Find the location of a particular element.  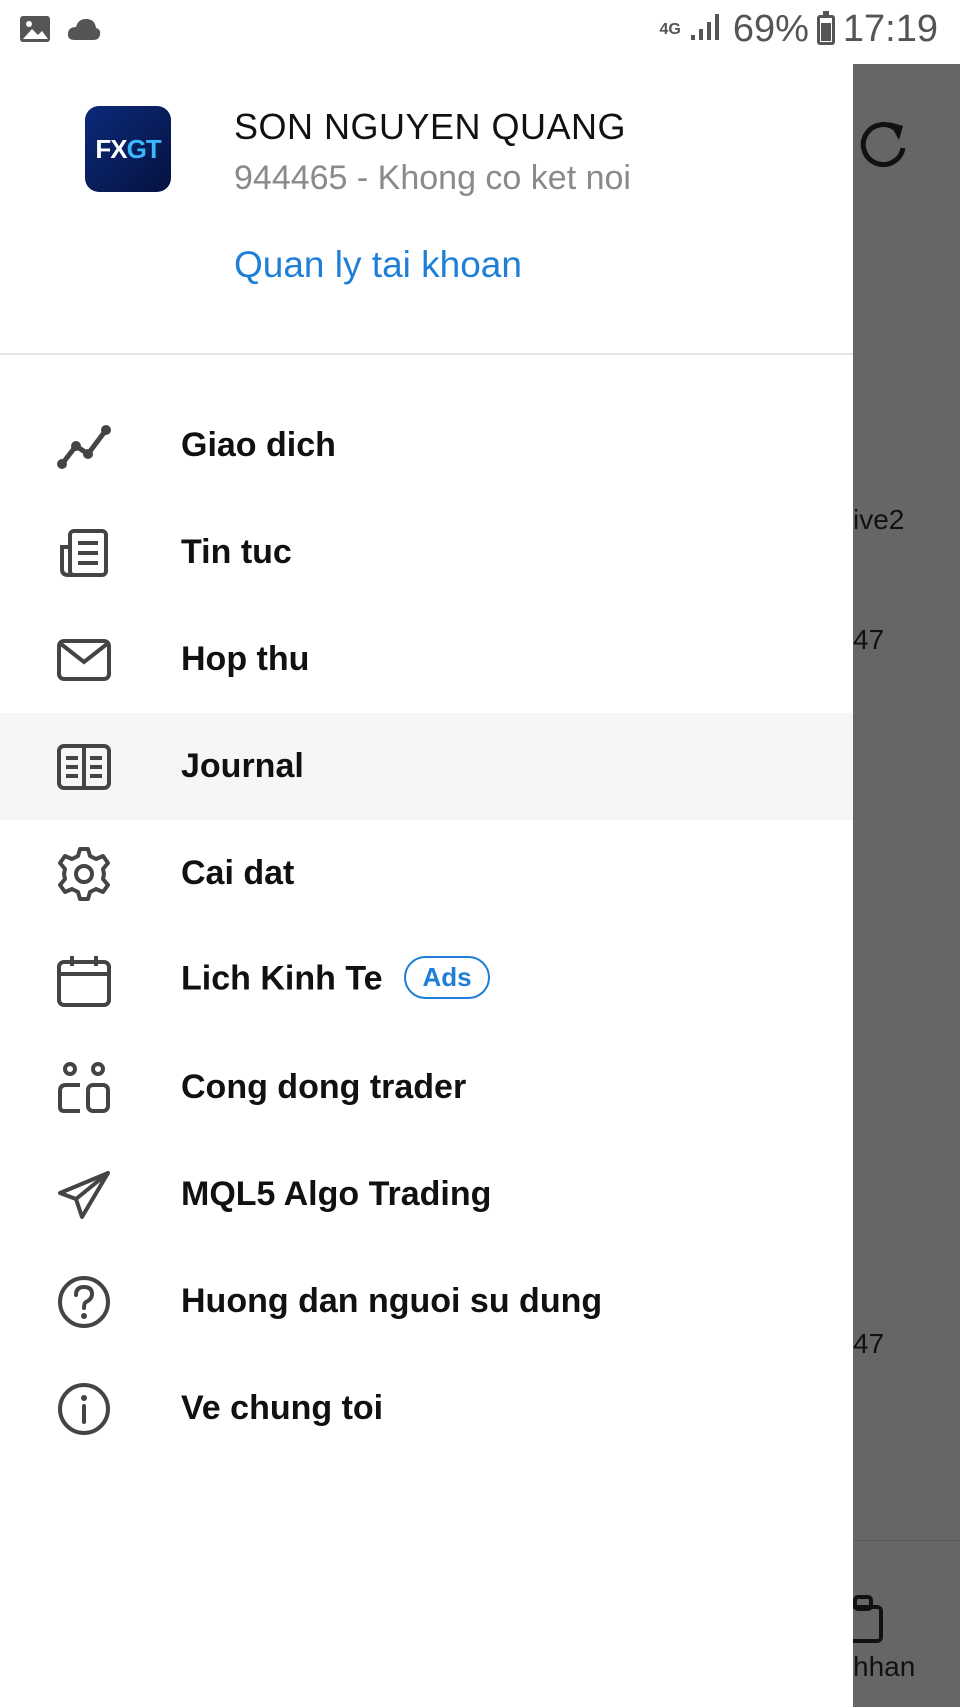

gear-icon is located at coordinates (84, 874).